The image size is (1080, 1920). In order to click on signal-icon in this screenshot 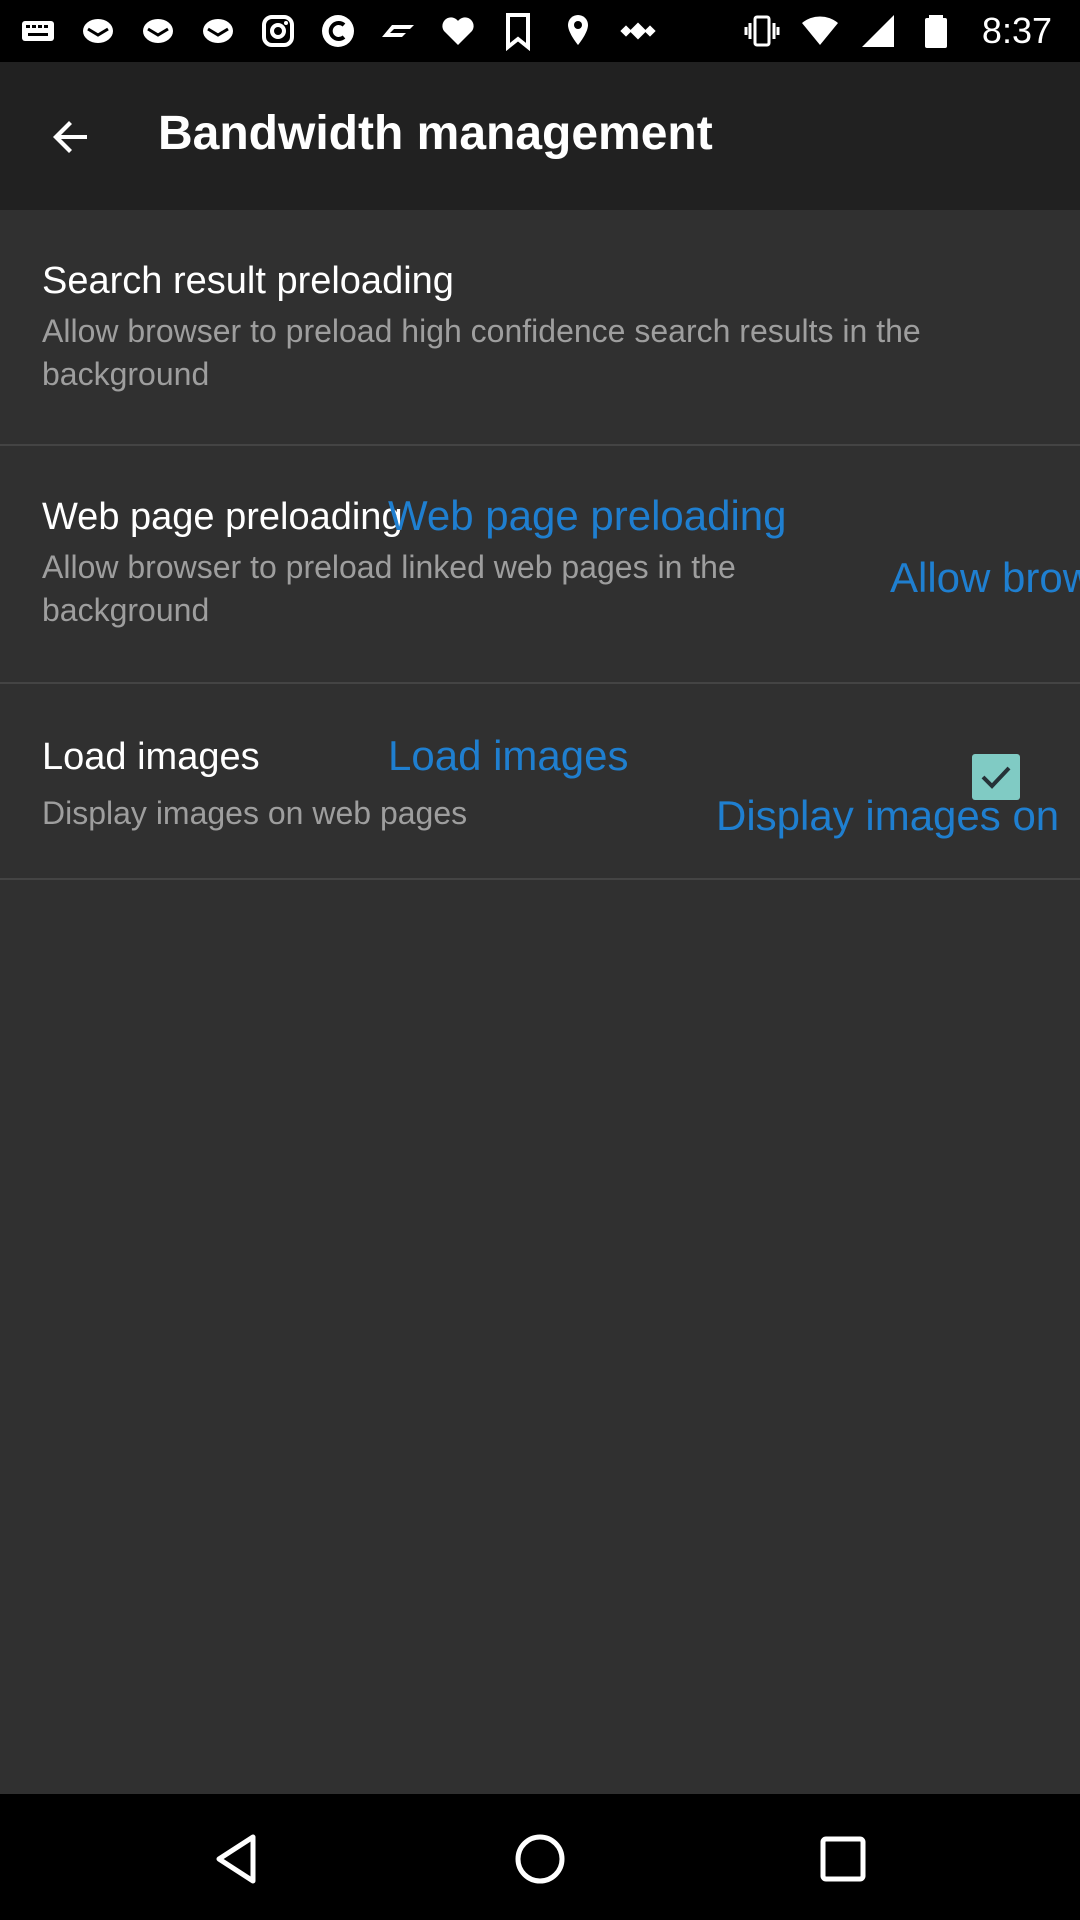, I will do `click(878, 31)`.